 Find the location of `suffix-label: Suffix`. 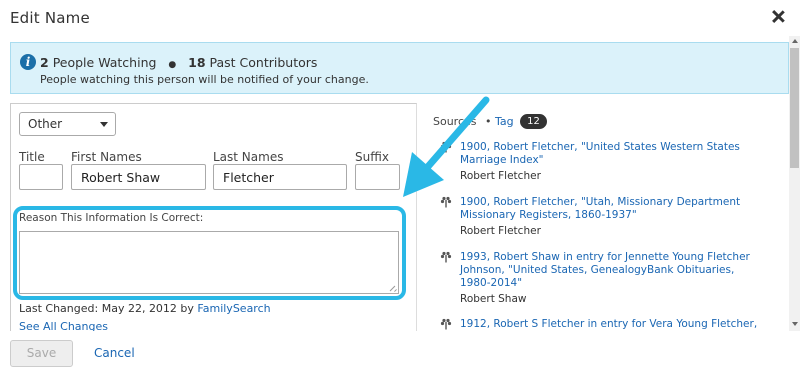

suffix-label: Suffix is located at coordinates (372, 157).